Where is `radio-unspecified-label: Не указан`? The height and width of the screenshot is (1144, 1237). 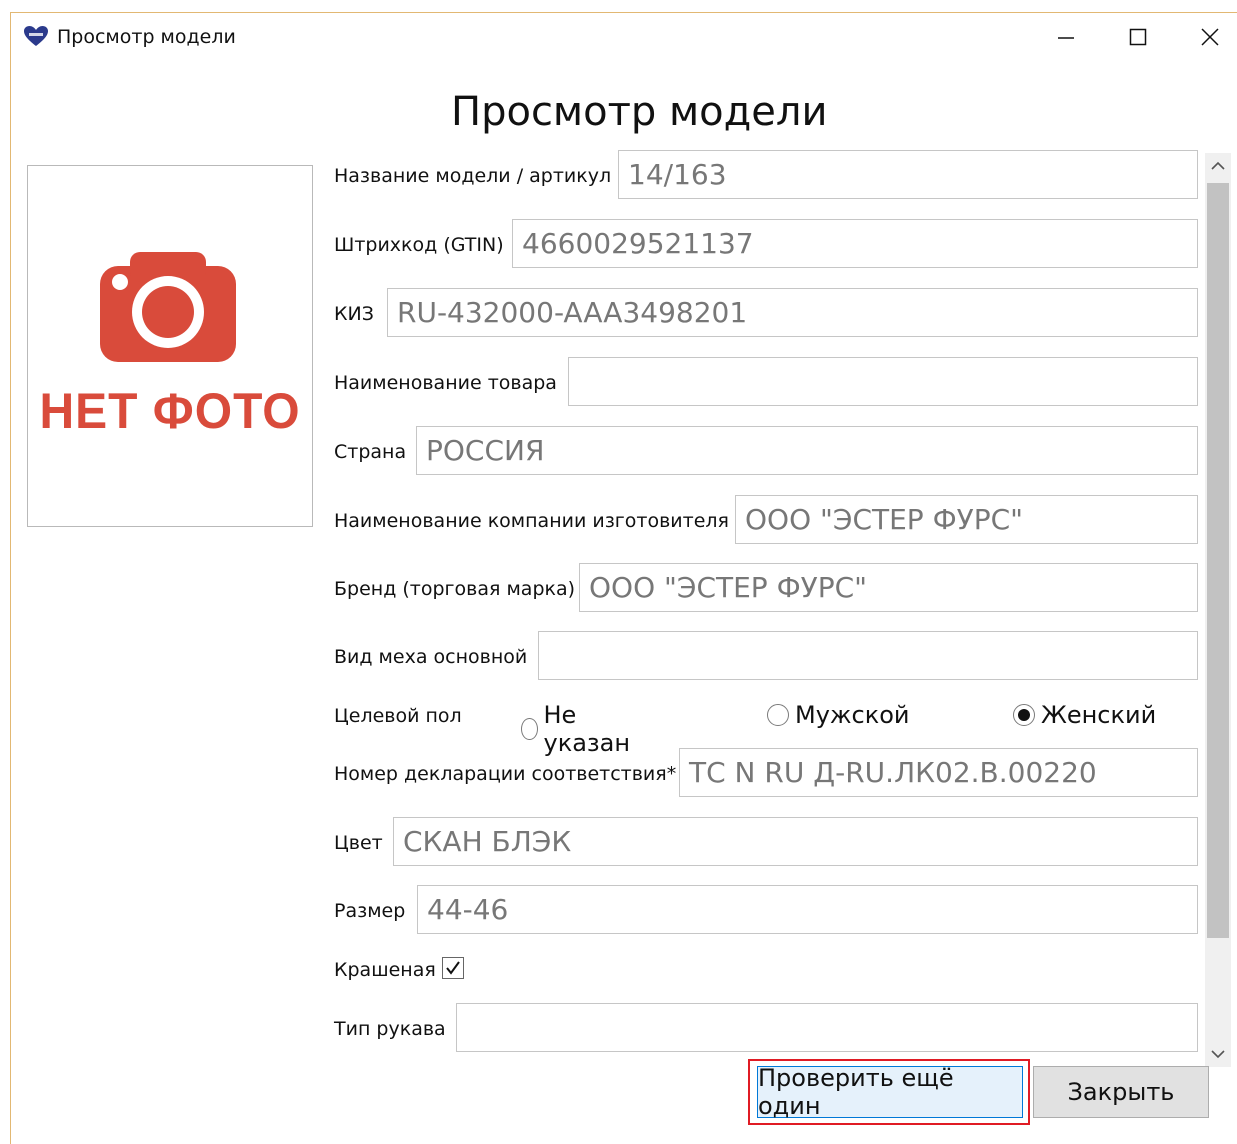
radio-unspecified-label: Не указан is located at coordinates (587, 729).